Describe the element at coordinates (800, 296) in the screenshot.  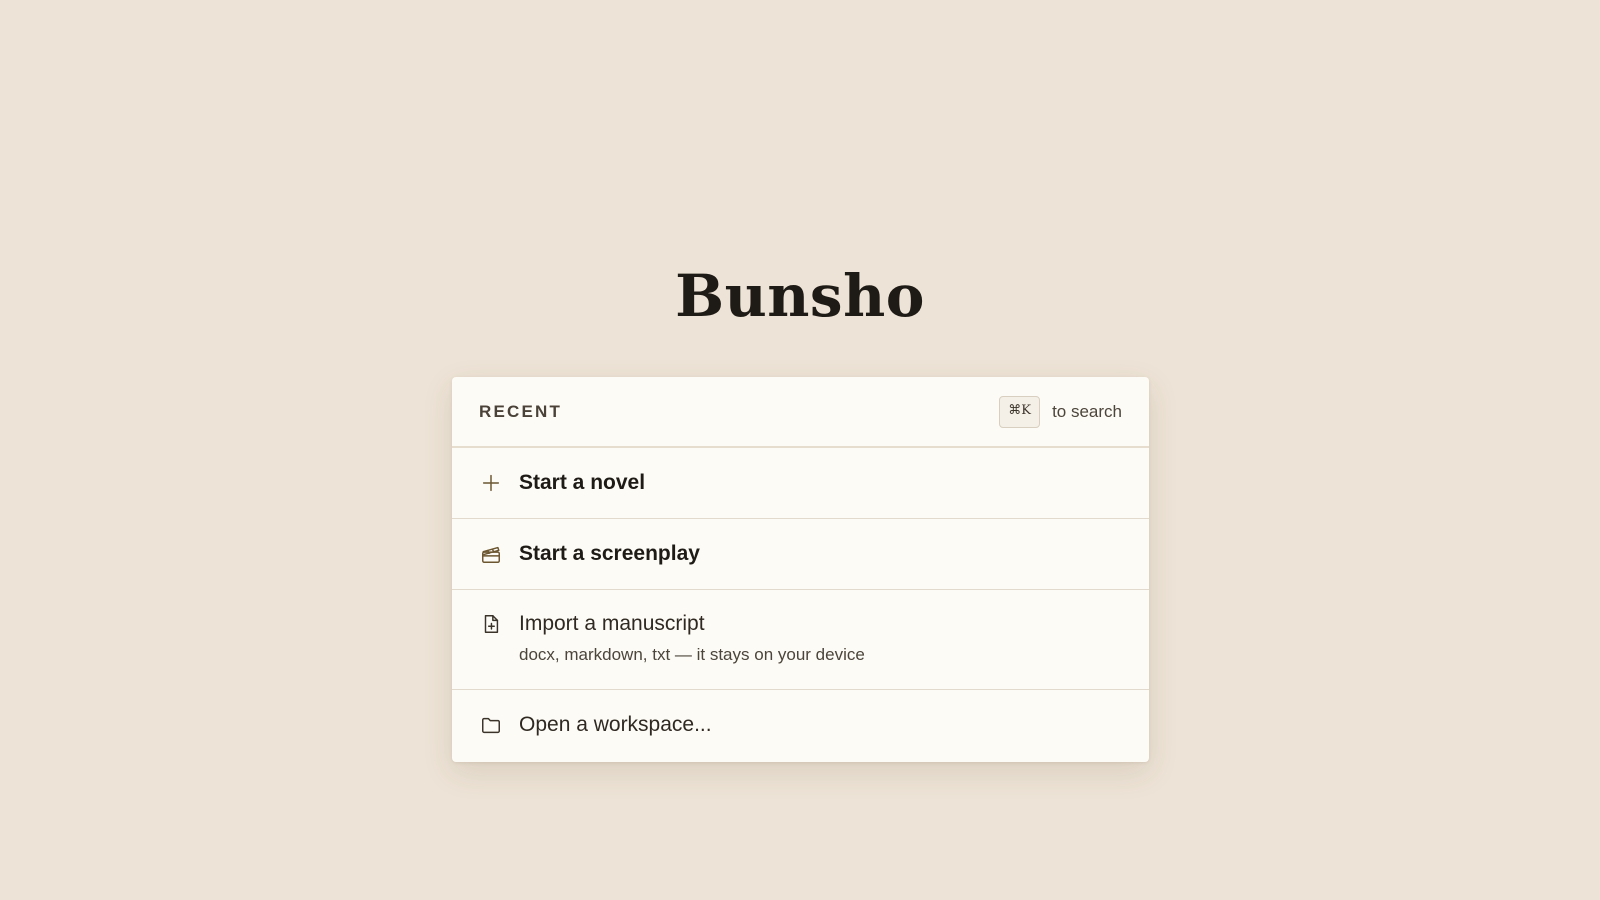
I see `app-title: Bunsho` at that location.